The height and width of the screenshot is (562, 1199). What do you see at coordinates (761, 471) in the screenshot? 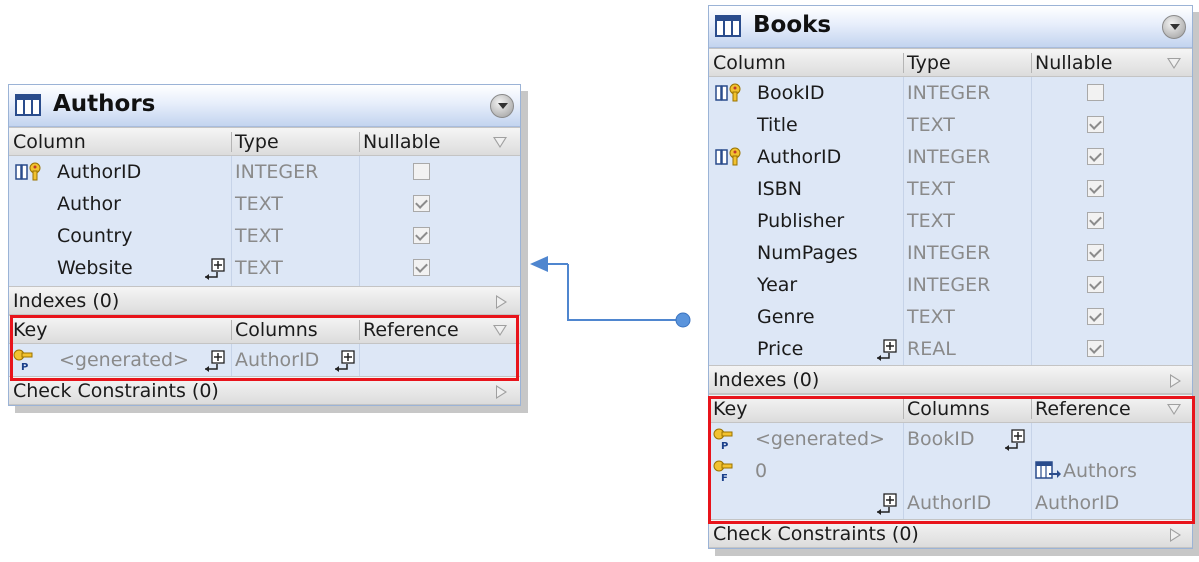
I see `key-name: 0` at bounding box center [761, 471].